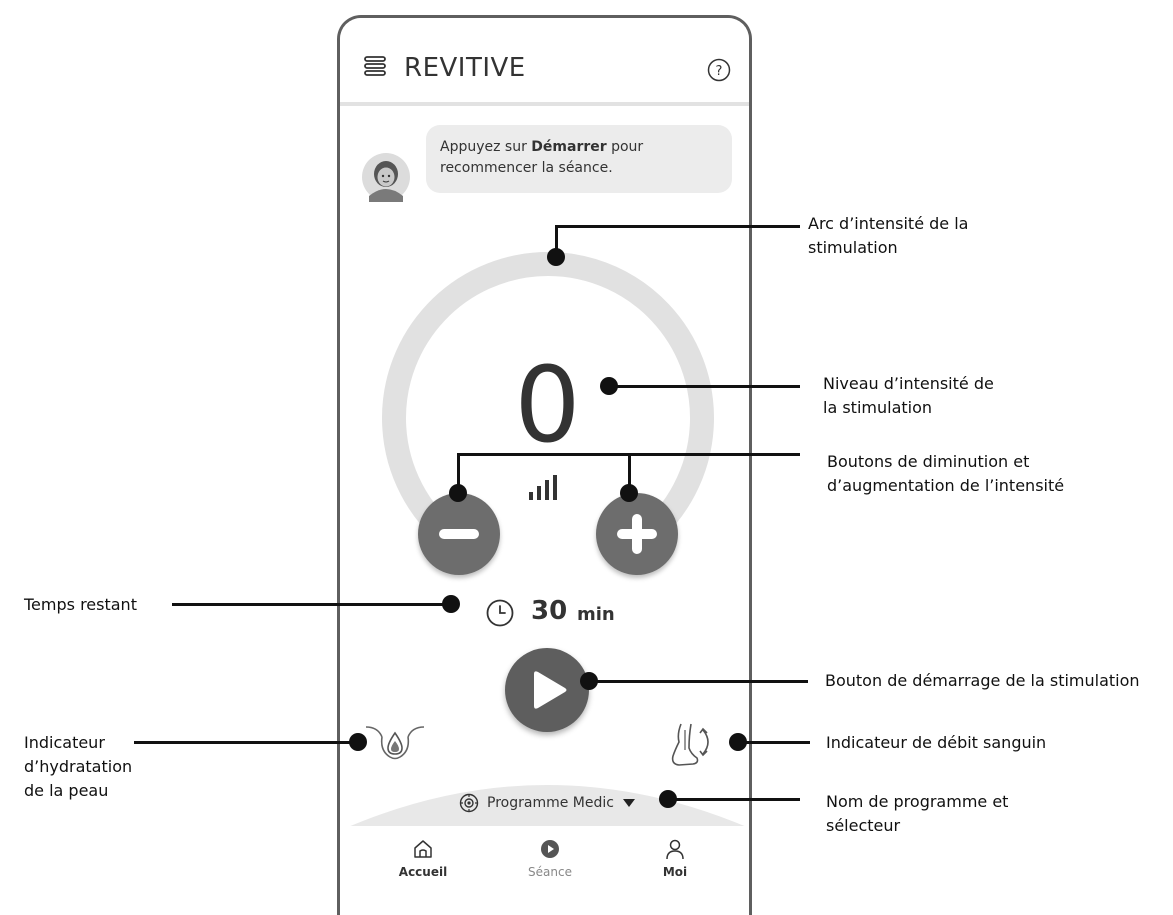 This screenshot has width=1173, height=915. What do you see at coordinates (543, 487) in the screenshot?
I see `signal-bars-icon` at bounding box center [543, 487].